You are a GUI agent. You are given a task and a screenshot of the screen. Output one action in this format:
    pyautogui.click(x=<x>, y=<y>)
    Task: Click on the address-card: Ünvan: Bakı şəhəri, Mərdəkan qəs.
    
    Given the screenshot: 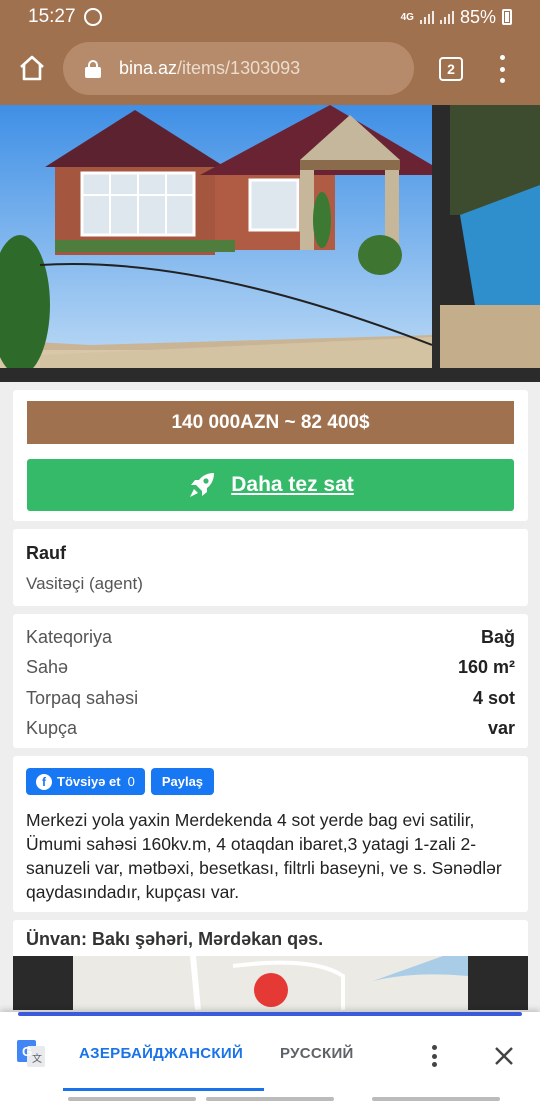 What is the action you would take?
    pyautogui.click(x=270, y=965)
    